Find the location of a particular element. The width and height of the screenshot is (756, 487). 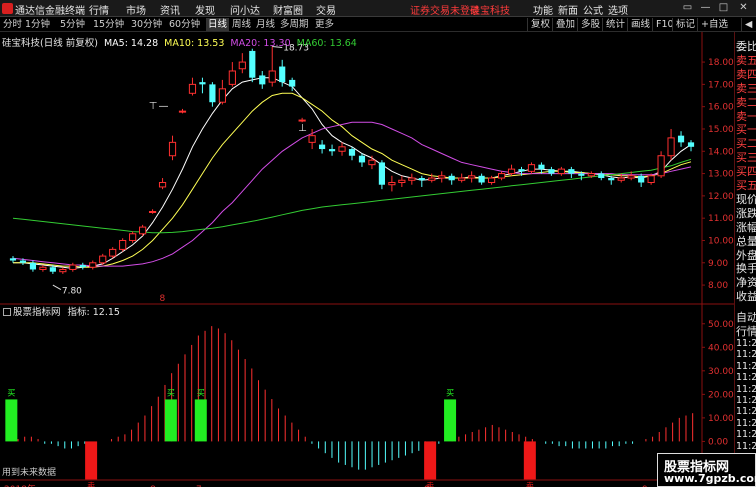

indicator-settings-icon is located at coordinates (7, 312).